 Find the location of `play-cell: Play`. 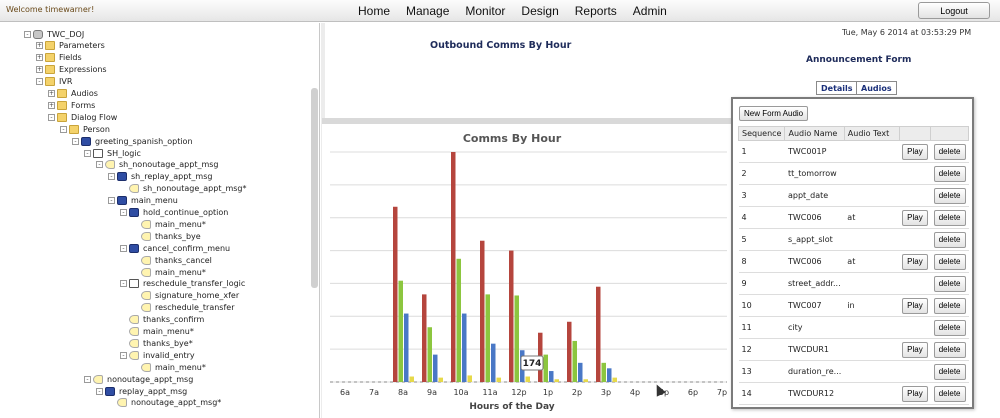

play-cell: Play is located at coordinates (915, 305).